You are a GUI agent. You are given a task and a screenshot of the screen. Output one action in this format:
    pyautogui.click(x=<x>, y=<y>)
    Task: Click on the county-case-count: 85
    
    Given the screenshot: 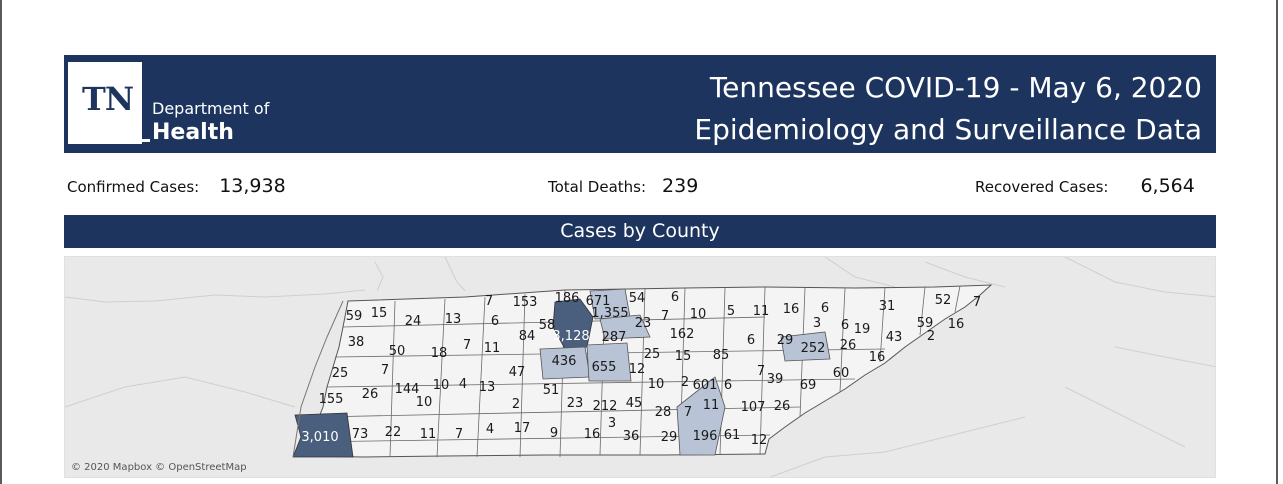 What is the action you would take?
    pyautogui.click(x=721, y=355)
    